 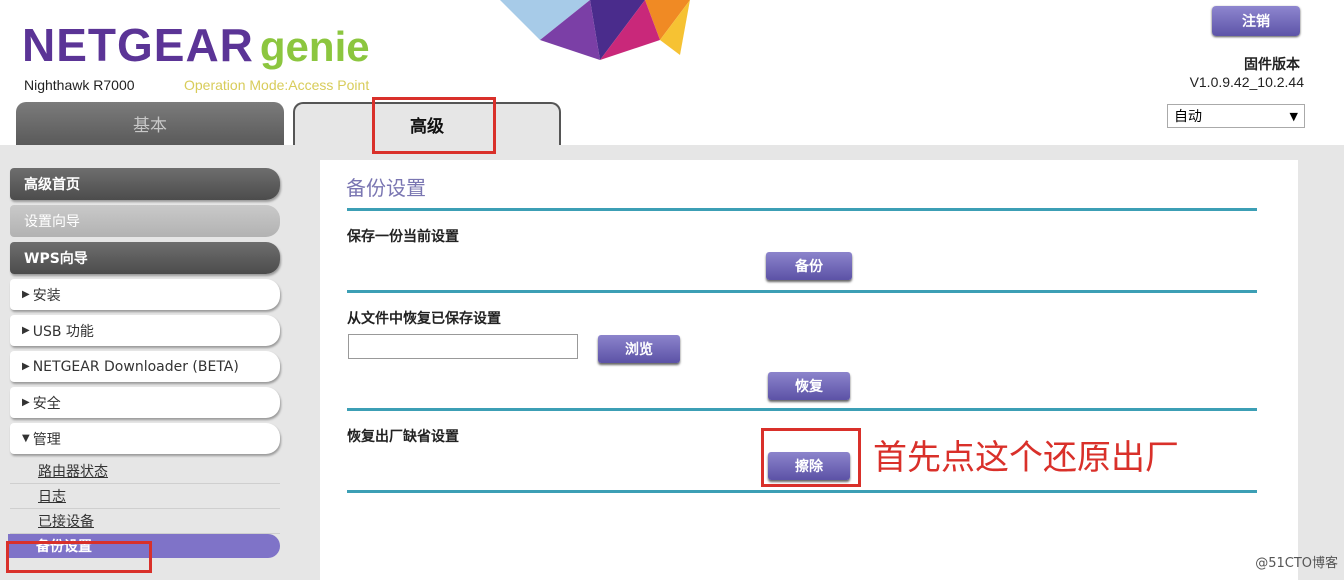 I want to click on page-title: 备份设置, so click(x=386, y=188).